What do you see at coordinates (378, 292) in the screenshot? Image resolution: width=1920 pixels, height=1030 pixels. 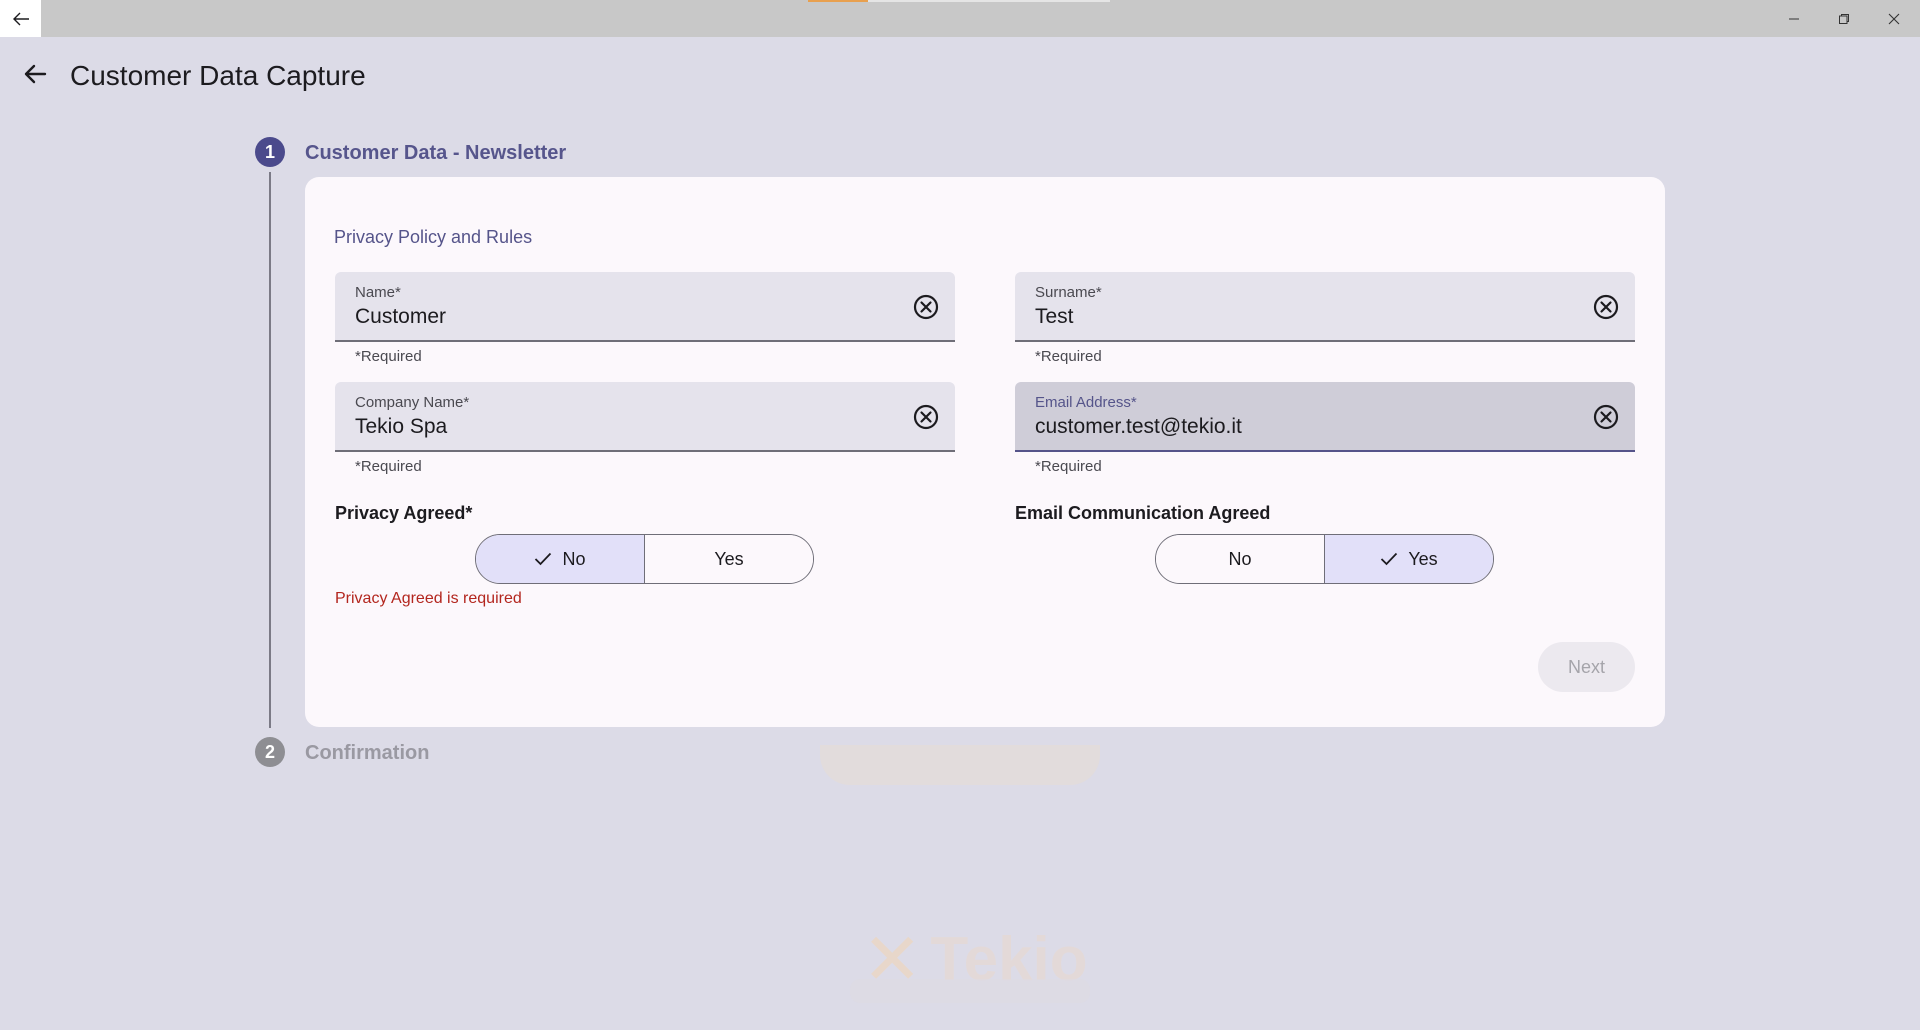 I see `name-field-label: Name*` at bounding box center [378, 292].